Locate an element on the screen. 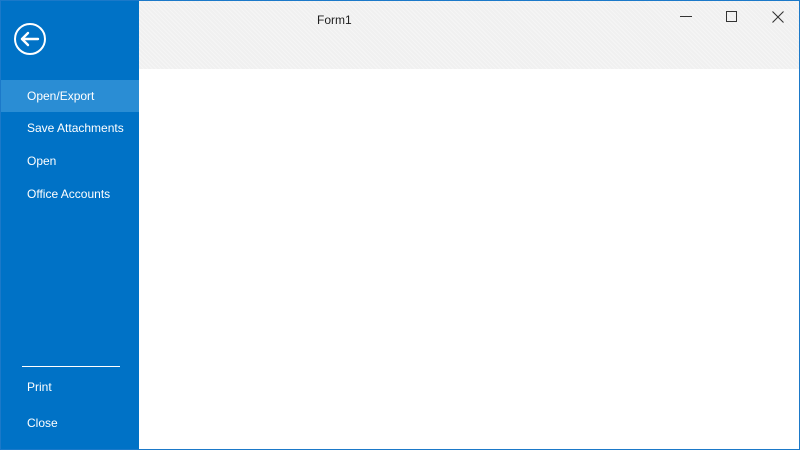 The height and width of the screenshot is (450, 800). title-bar: Form1 is located at coordinates (469, 35).